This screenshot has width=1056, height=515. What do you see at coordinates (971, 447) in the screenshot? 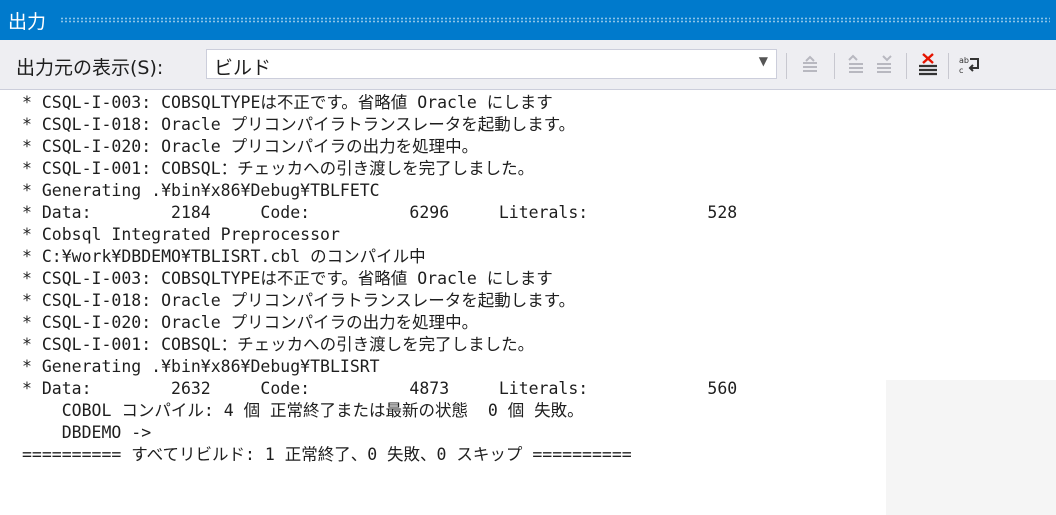
I see `output-empty-region` at bounding box center [971, 447].